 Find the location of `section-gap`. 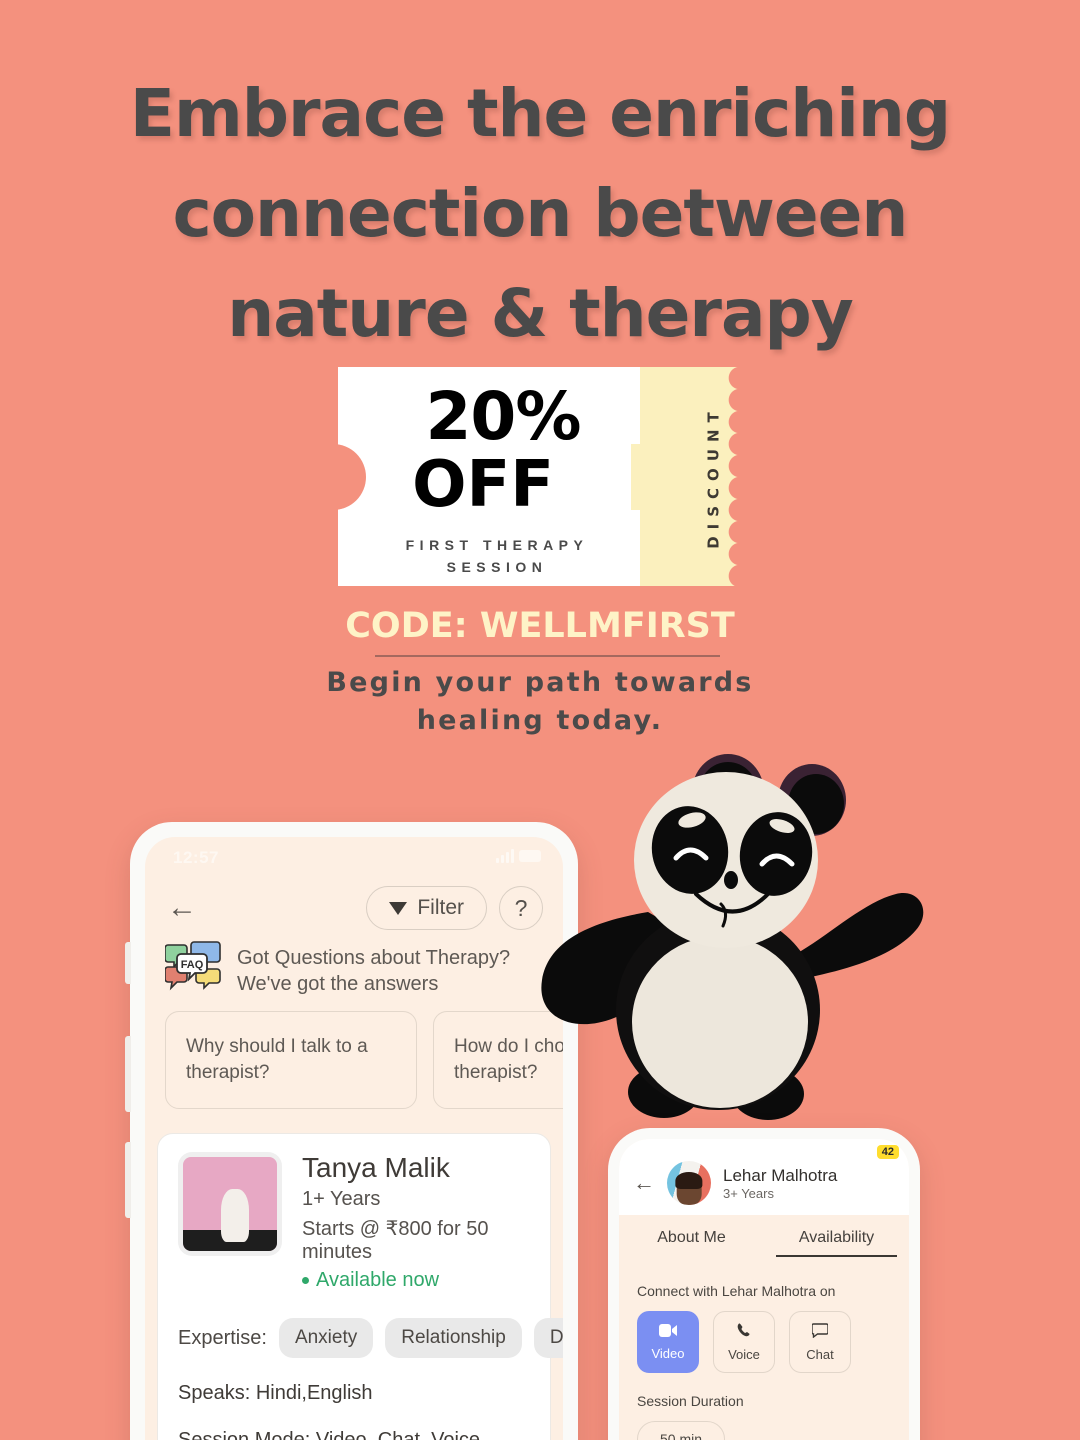

section-gap is located at coordinates (354, 1118).